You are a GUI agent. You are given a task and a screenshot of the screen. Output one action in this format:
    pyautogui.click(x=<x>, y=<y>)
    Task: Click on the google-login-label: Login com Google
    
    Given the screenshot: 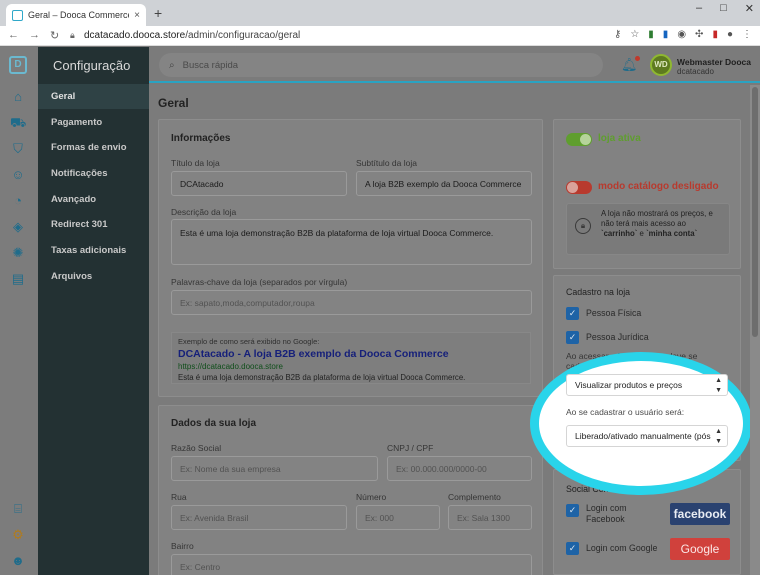 What is the action you would take?
    pyautogui.click(x=622, y=548)
    